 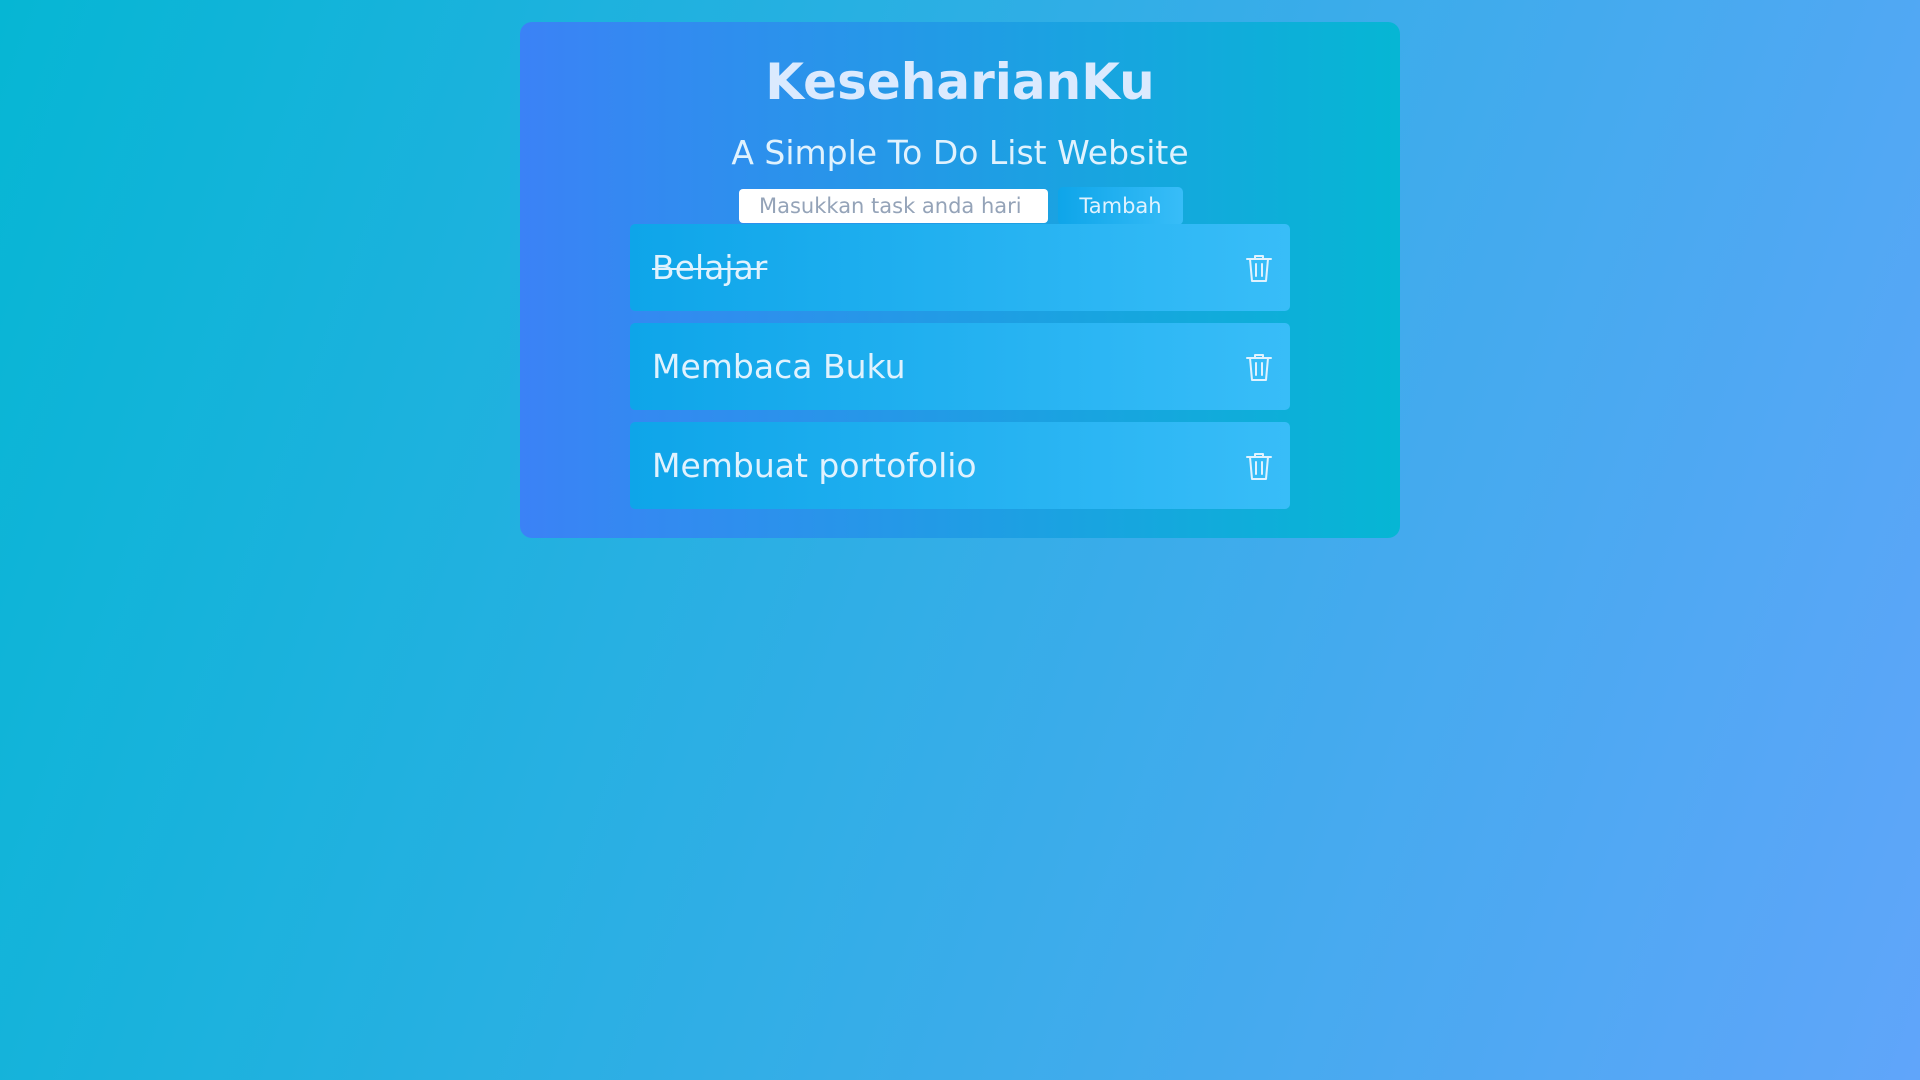 I want to click on todo-item: Belajar, so click(x=960, y=267).